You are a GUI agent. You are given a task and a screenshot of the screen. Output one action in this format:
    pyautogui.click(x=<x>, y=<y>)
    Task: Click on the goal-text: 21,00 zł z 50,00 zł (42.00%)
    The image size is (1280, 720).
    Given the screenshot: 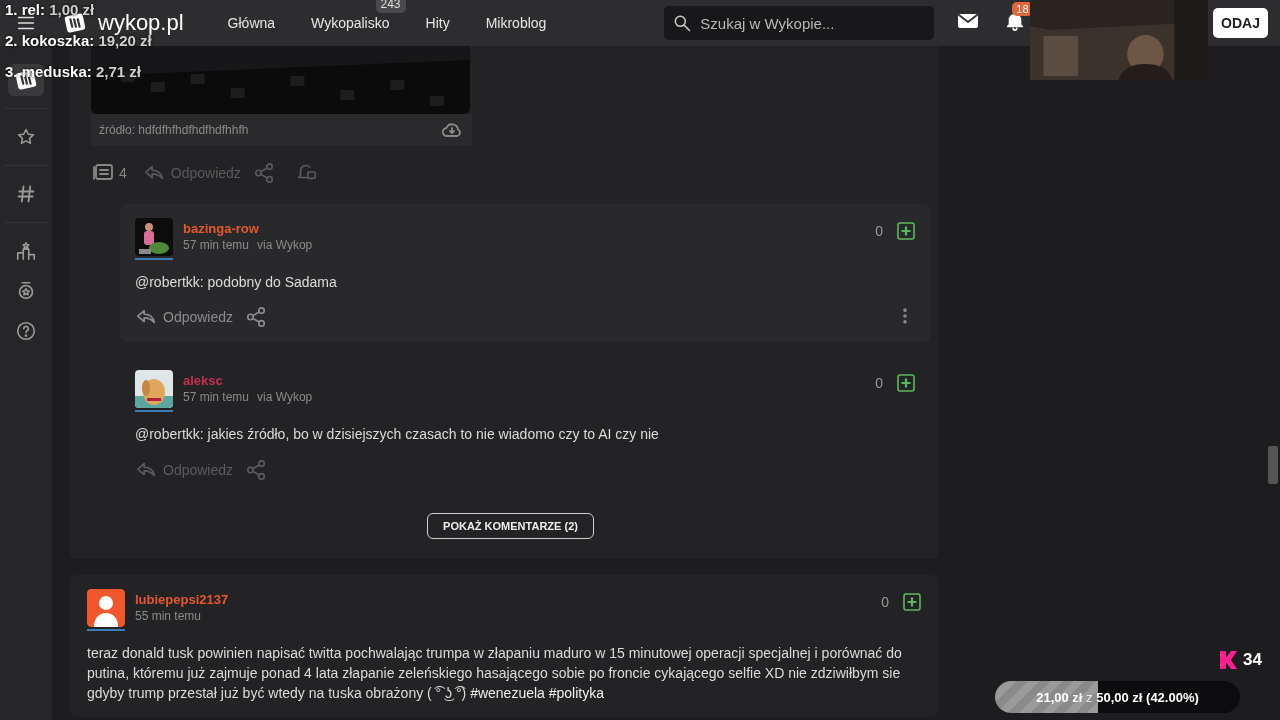 What is the action you would take?
    pyautogui.click(x=1117, y=697)
    